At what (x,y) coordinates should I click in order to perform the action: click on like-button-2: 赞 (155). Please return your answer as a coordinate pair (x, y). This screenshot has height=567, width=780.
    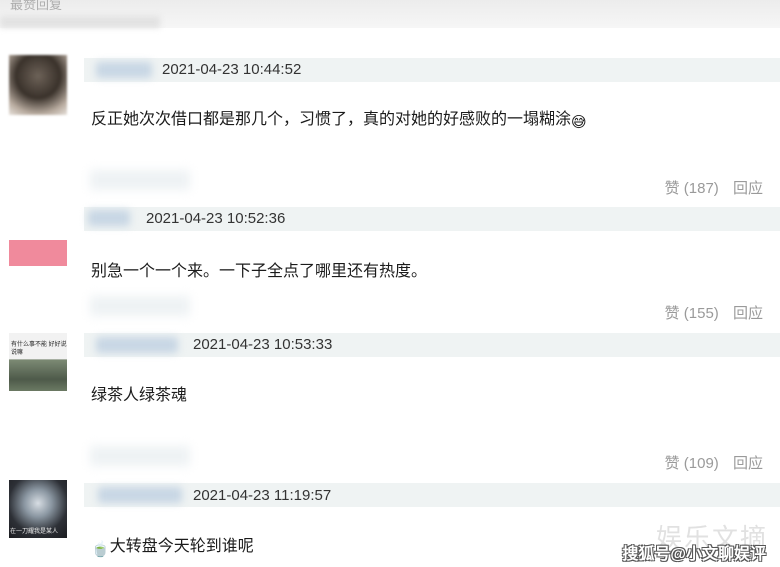
    Looking at the image, I should click on (692, 313).